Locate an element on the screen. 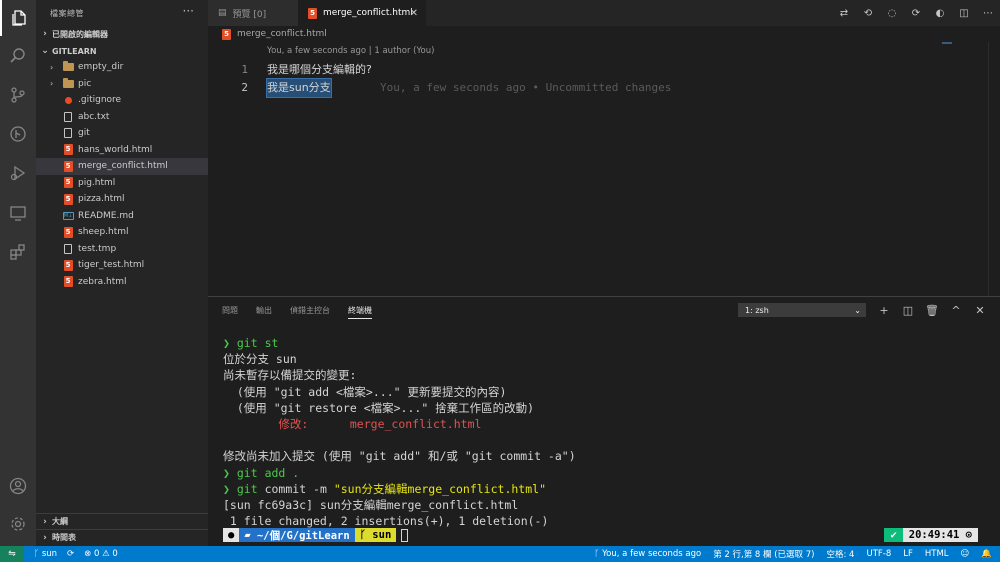 This screenshot has height=562, width=1000. tab-merge-conflict: 5 merge_conflict.html ✕ is located at coordinates (362, 13).